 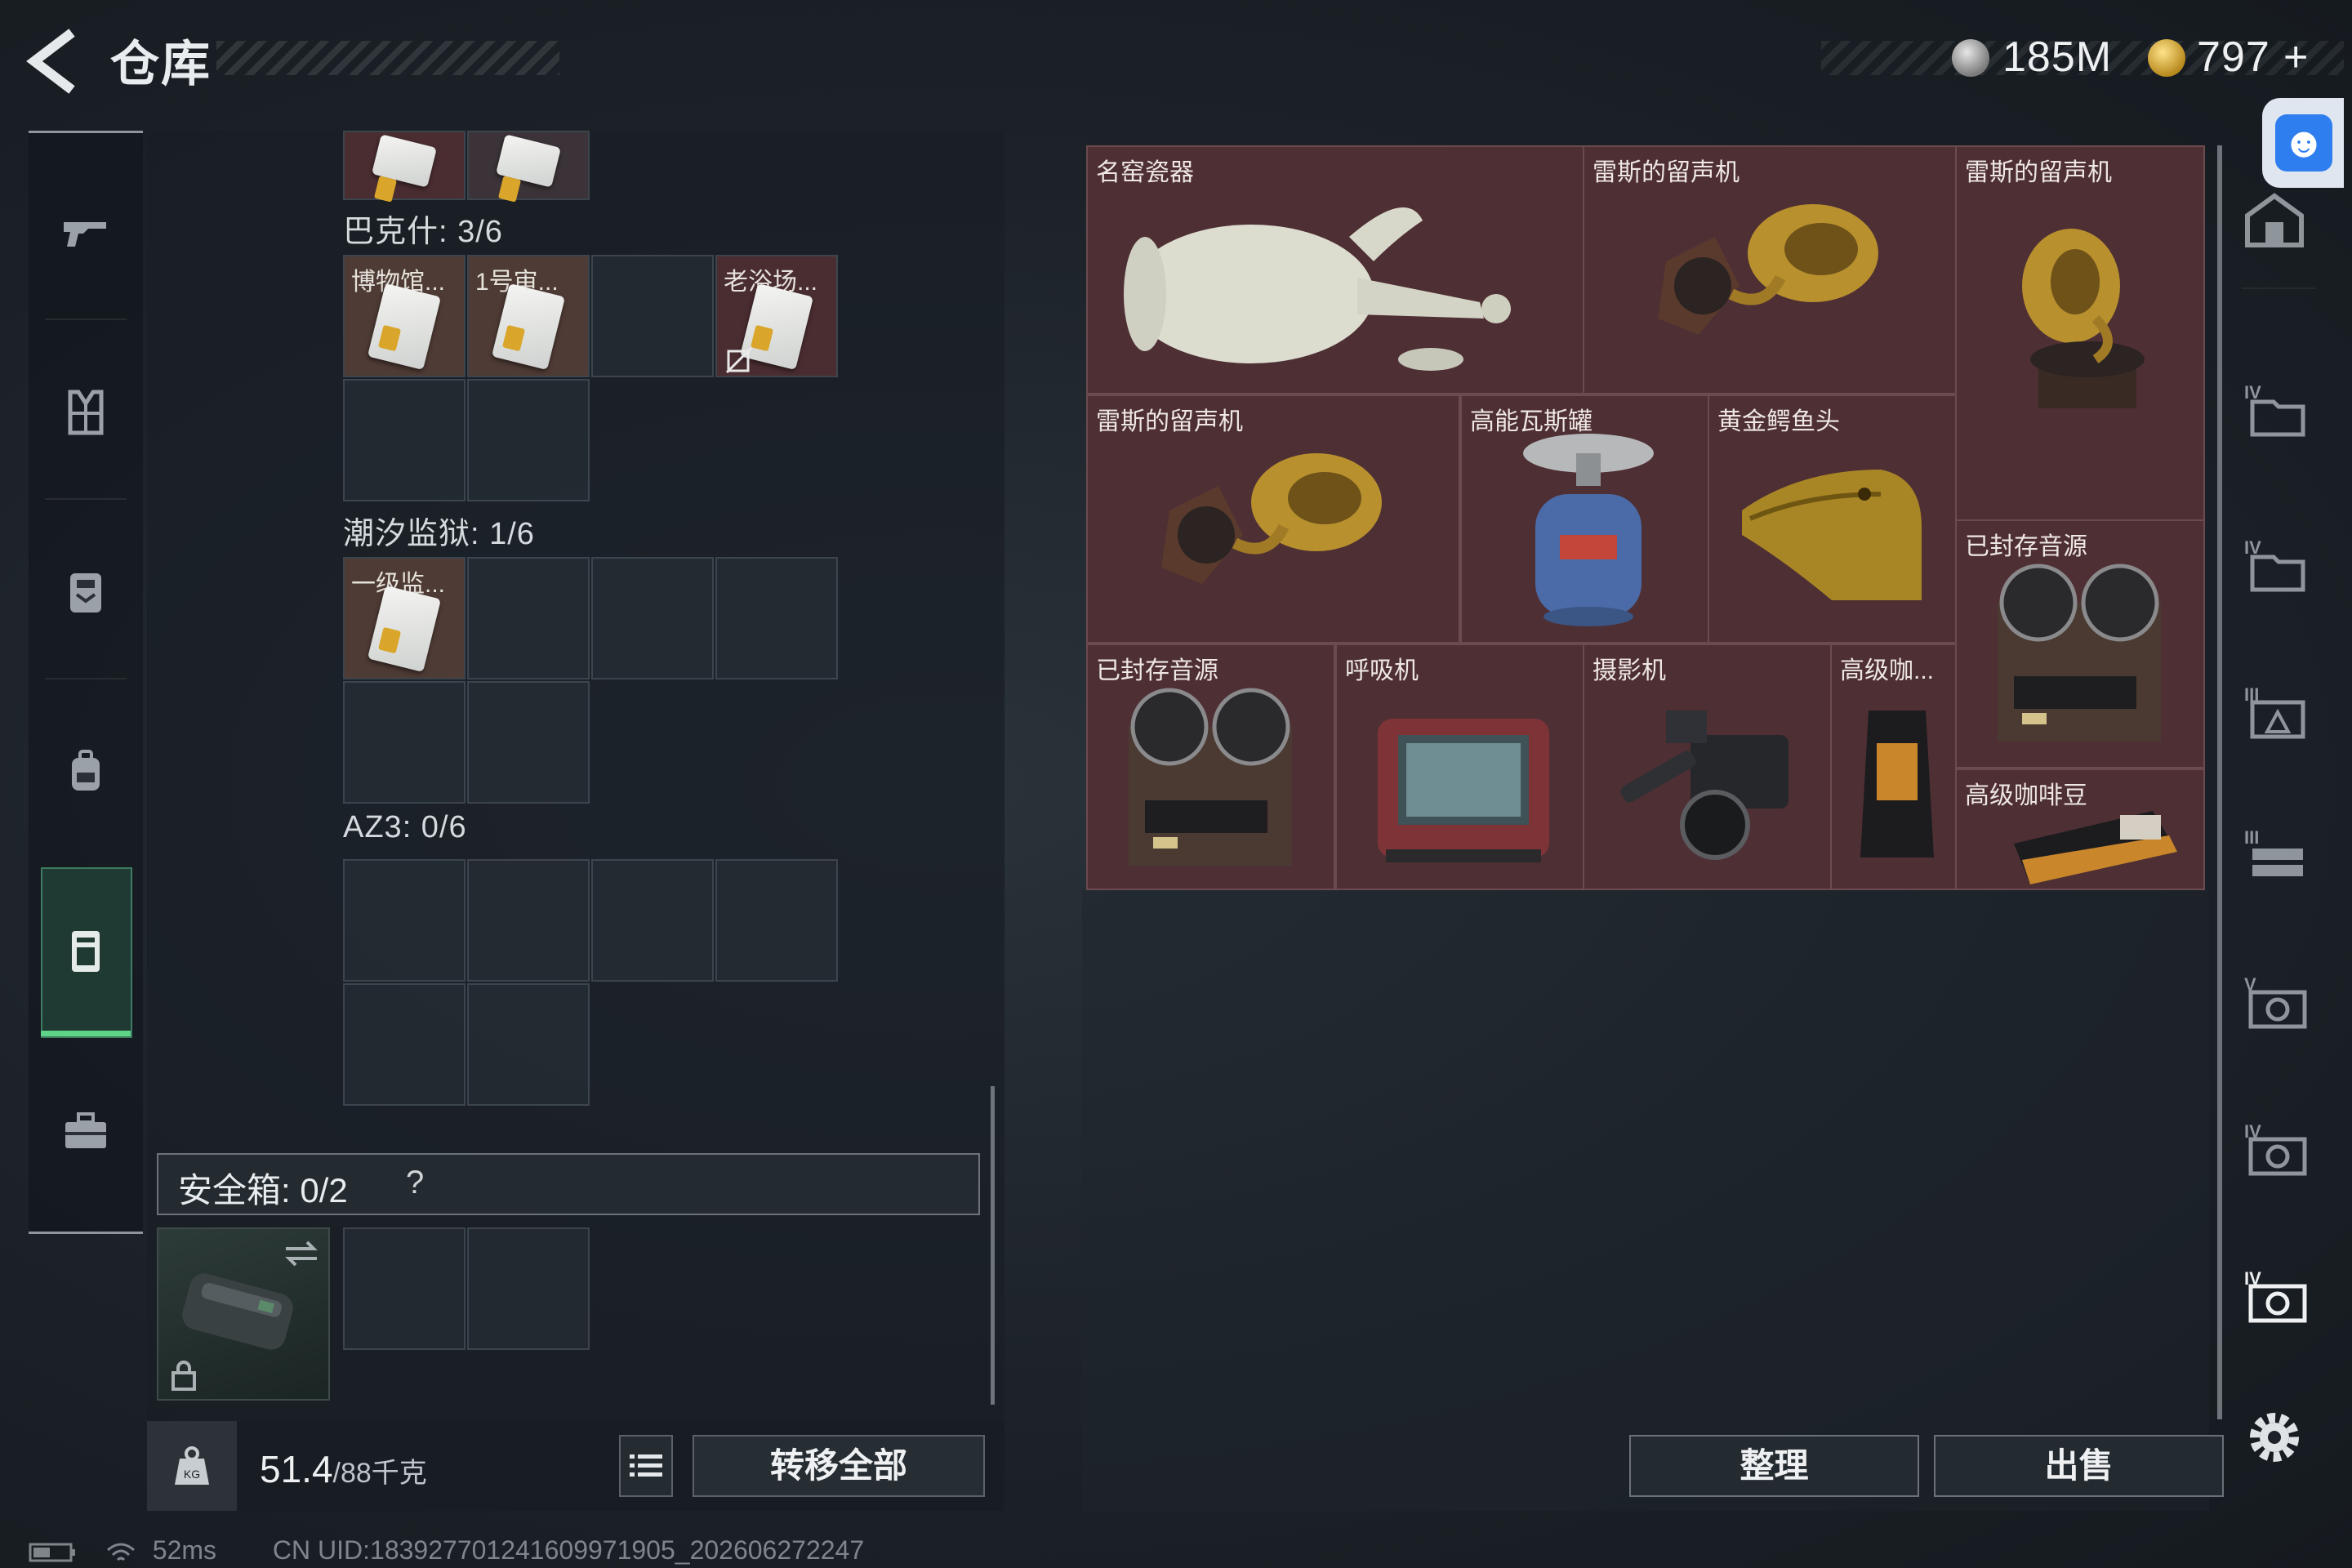 I want to click on nav-armor, so click(x=86, y=412).